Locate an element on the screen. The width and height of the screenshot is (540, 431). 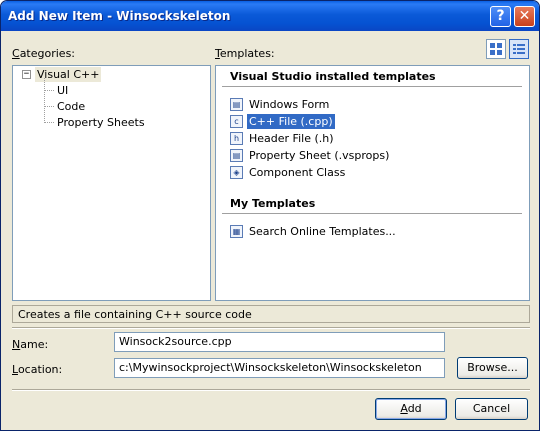
templates-label: Templates: is located at coordinates (245, 53).